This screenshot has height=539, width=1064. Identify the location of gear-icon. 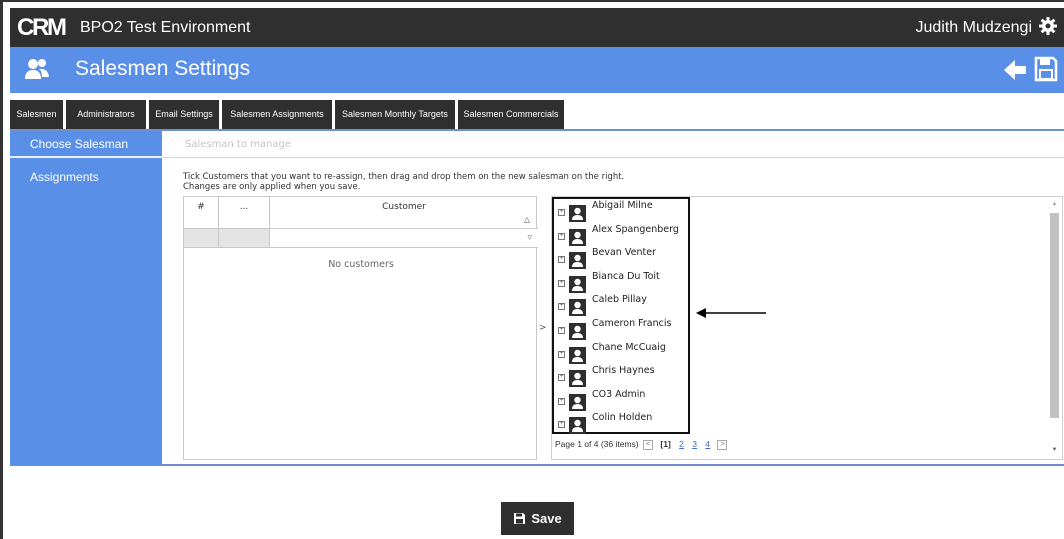
(1048, 26).